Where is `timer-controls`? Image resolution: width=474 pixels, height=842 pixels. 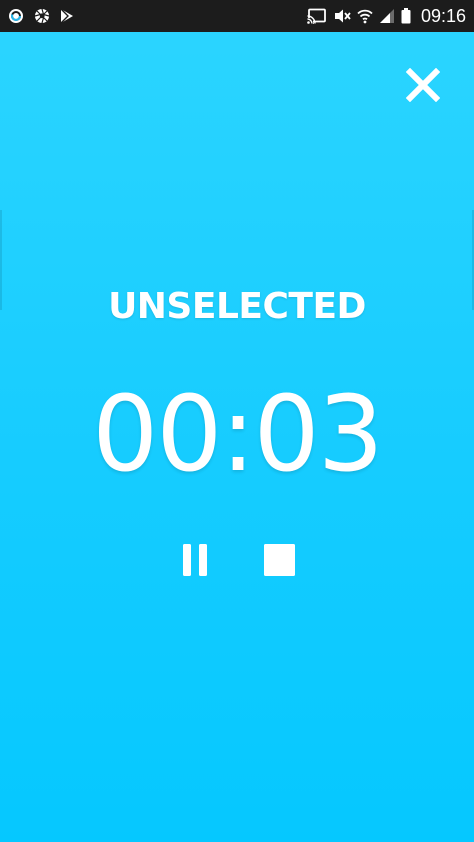 timer-controls is located at coordinates (237, 560).